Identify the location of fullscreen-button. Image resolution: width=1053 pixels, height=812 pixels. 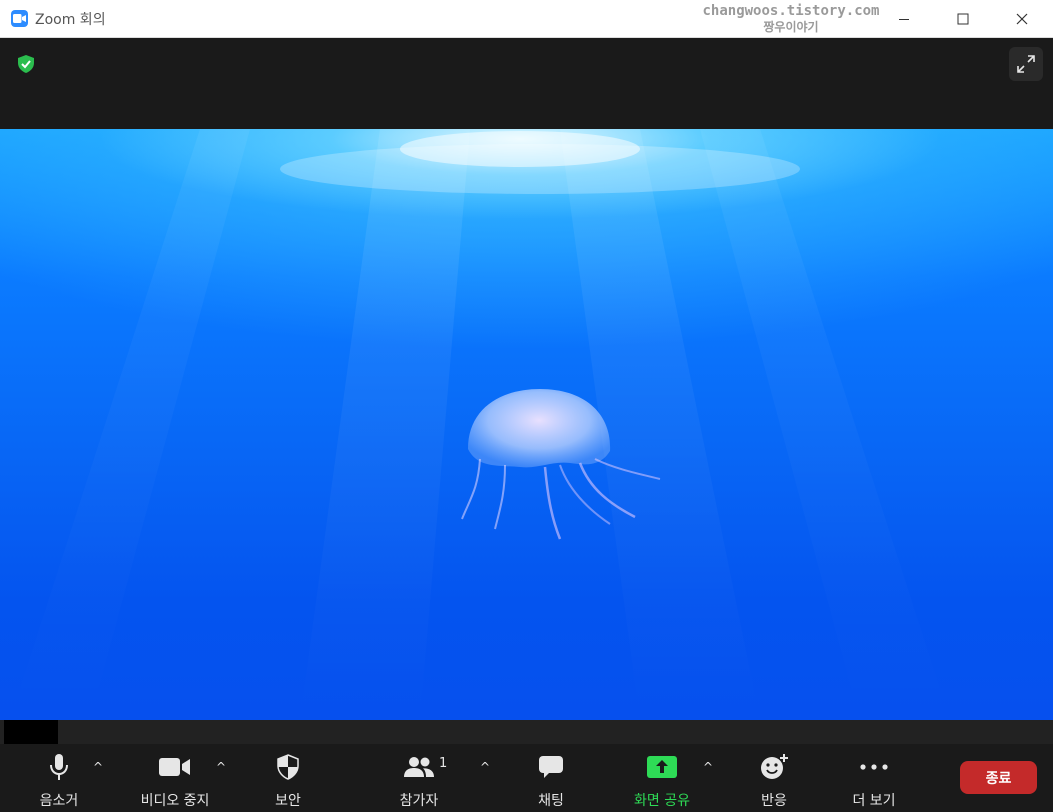
(1026, 64).